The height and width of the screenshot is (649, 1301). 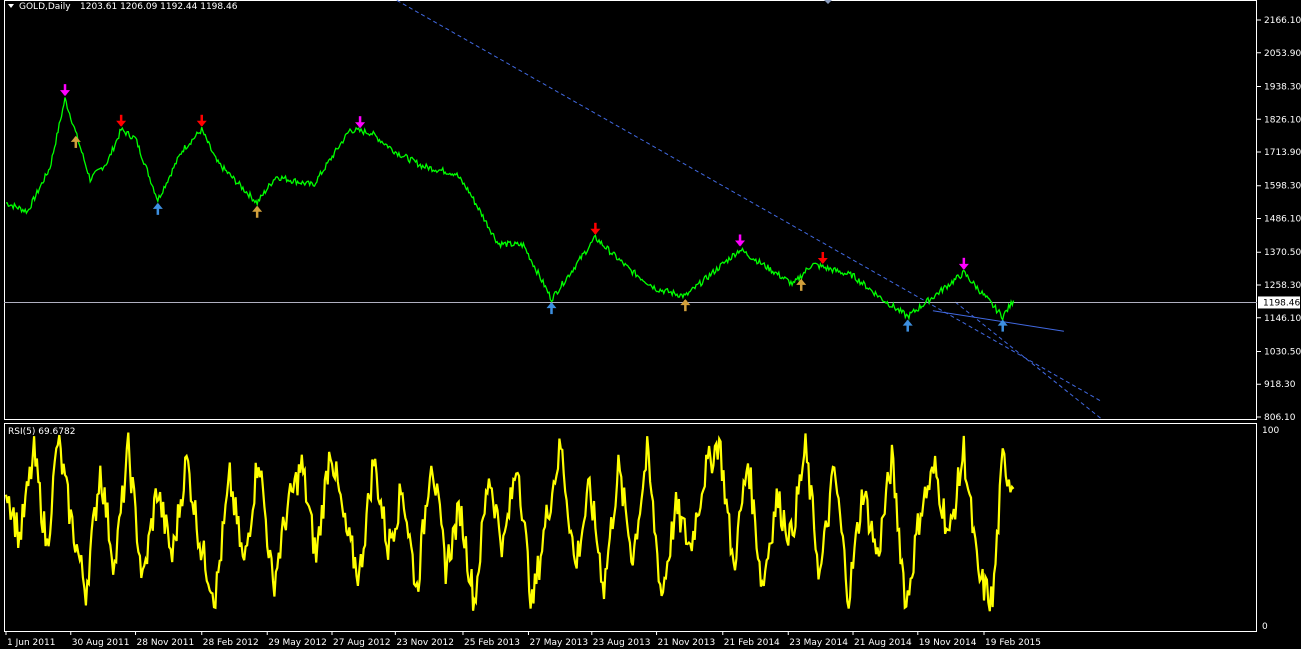 I want to click on y-tick-label: 2053.90, so click(x=1282, y=54).